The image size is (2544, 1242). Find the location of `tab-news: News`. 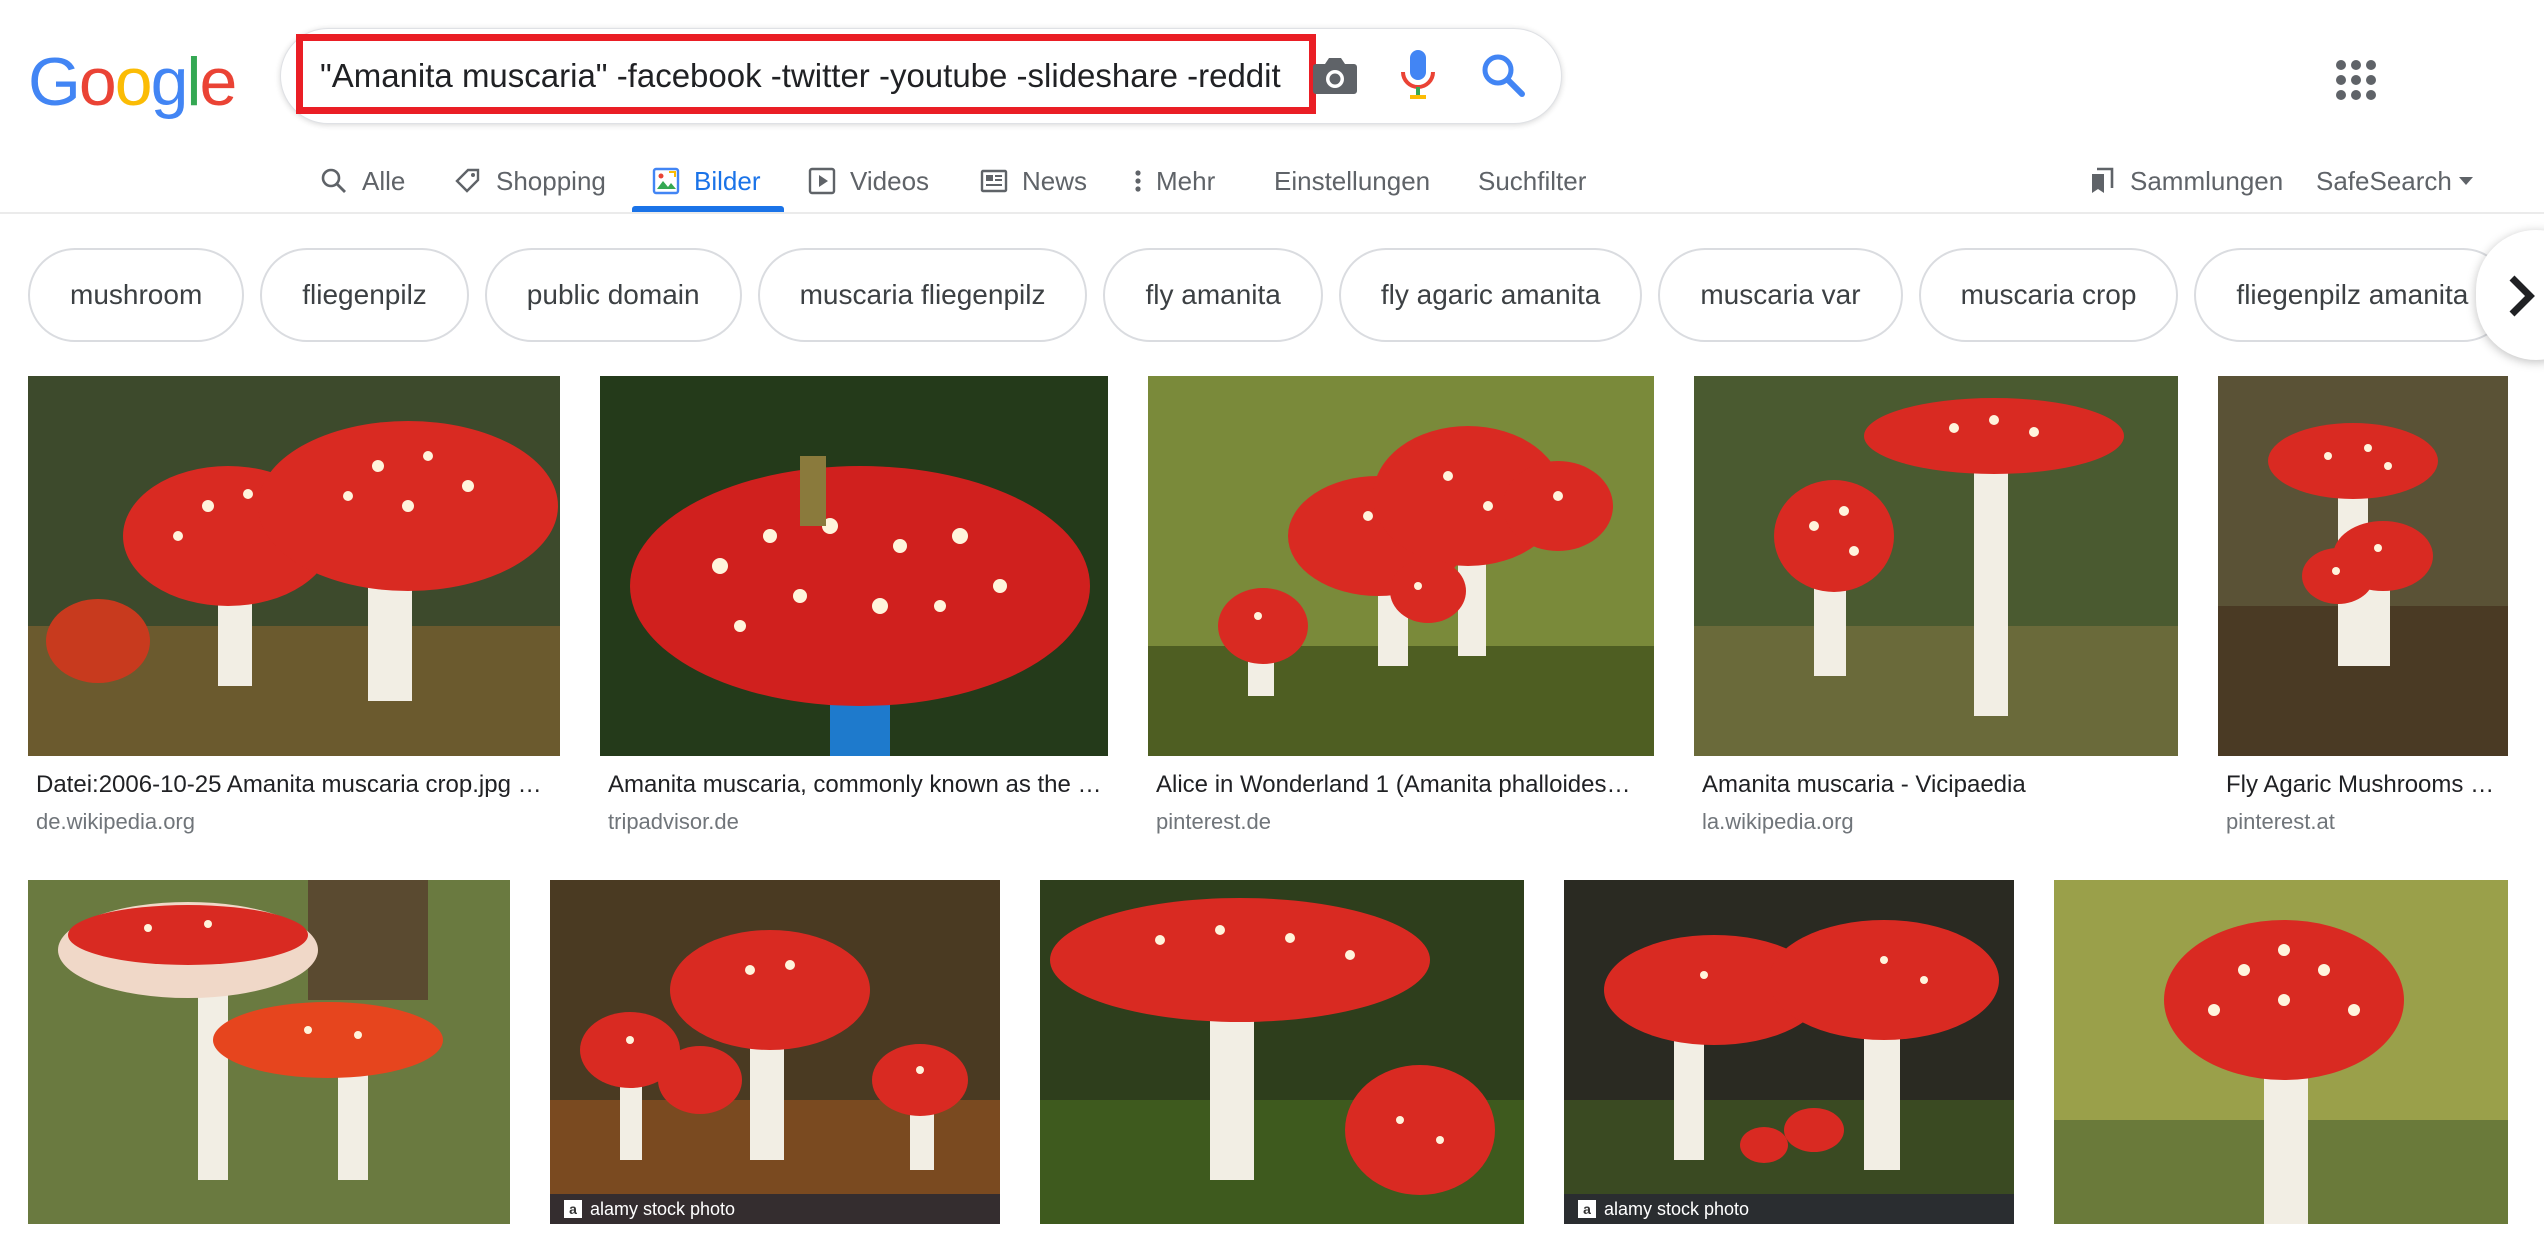

tab-news: News is located at coordinates (1033, 181).